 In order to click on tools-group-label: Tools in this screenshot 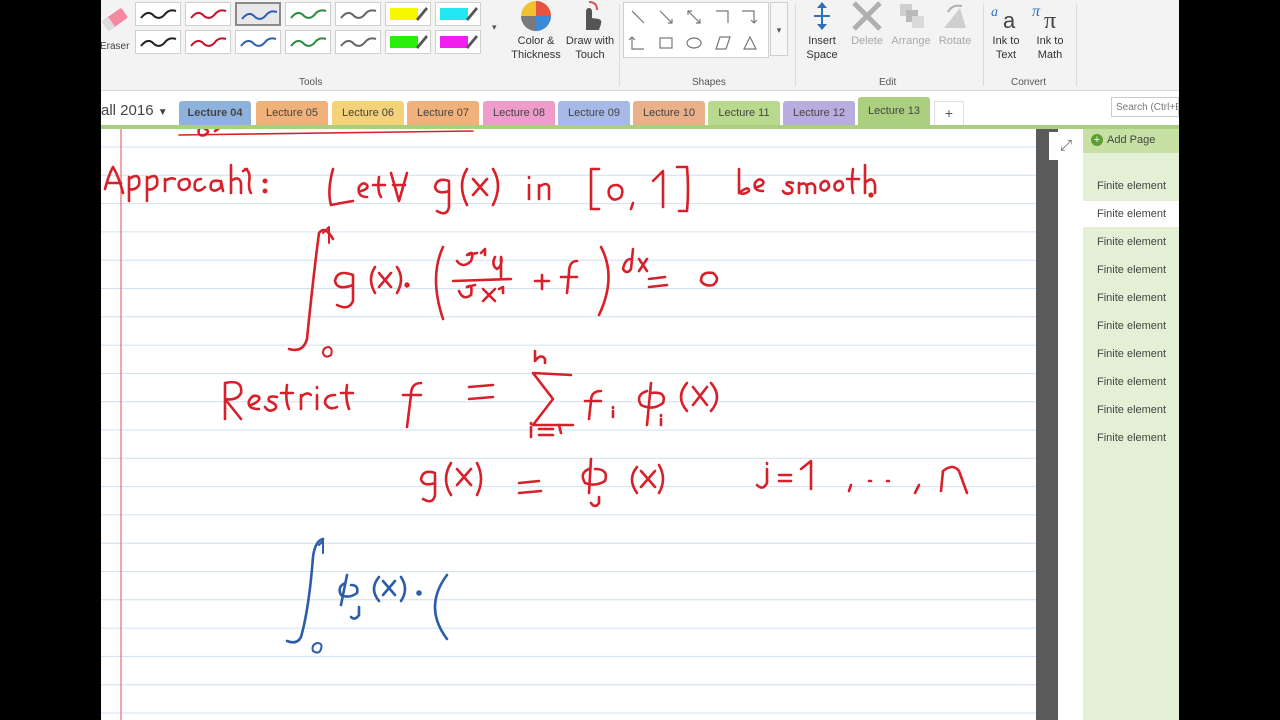, I will do `click(311, 82)`.